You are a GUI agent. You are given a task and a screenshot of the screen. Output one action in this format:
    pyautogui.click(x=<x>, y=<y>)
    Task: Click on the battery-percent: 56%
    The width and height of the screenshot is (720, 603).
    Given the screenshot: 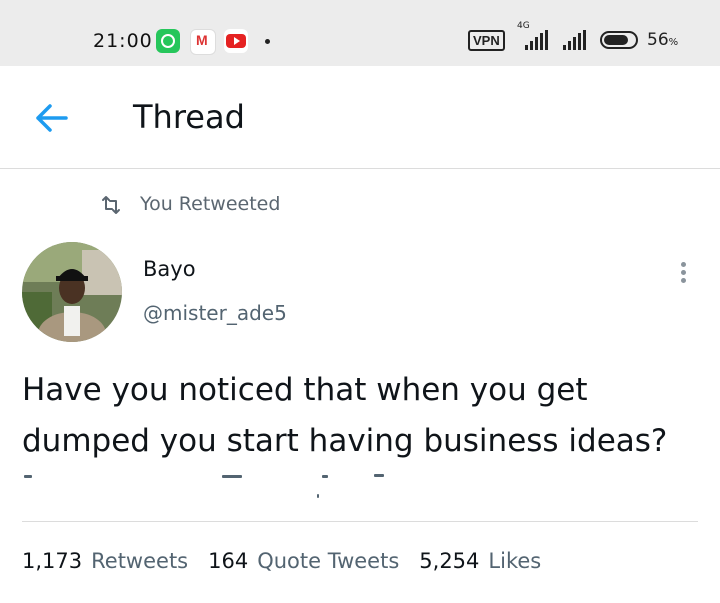 What is the action you would take?
    pyautogui.click(x=663, y=40)
    